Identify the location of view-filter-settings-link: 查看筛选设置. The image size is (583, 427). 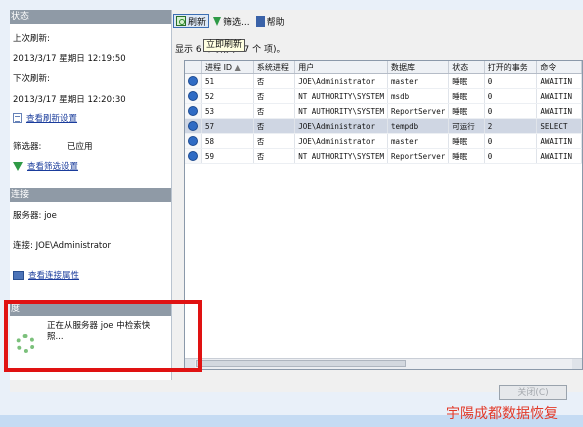
(45, 166).